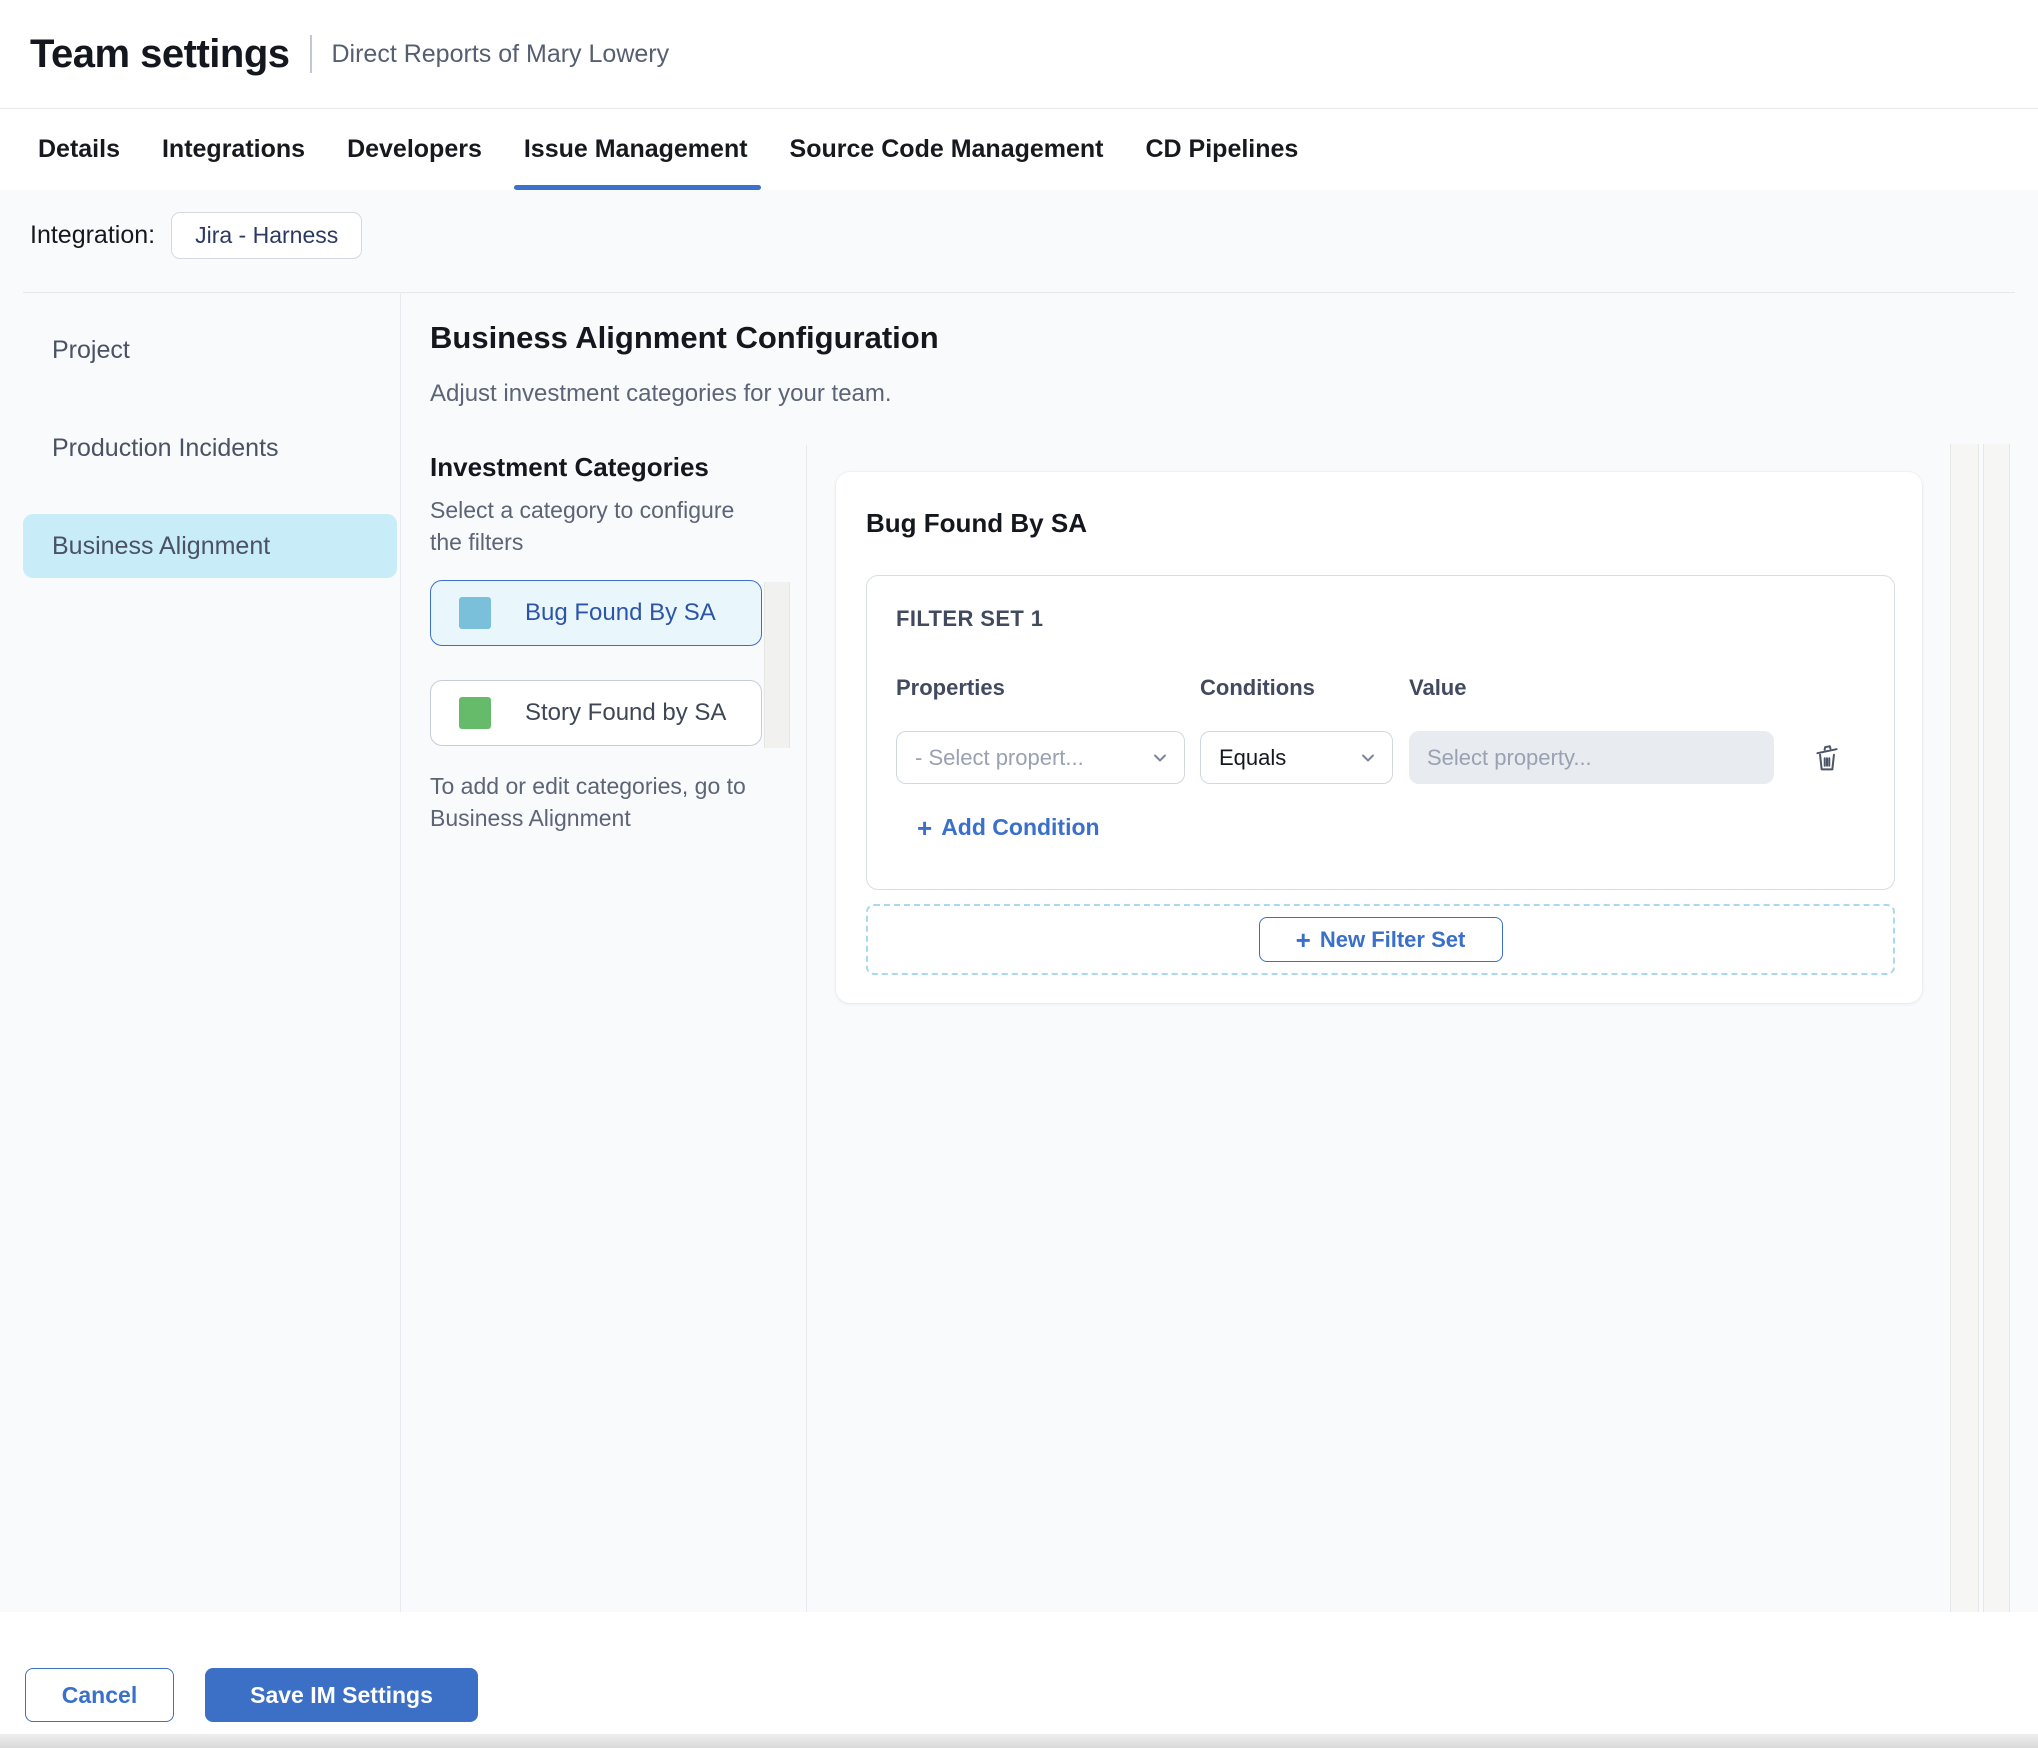  I want to click on tab-cd-pipelines: CD Pipelines, so click(1222, 149).